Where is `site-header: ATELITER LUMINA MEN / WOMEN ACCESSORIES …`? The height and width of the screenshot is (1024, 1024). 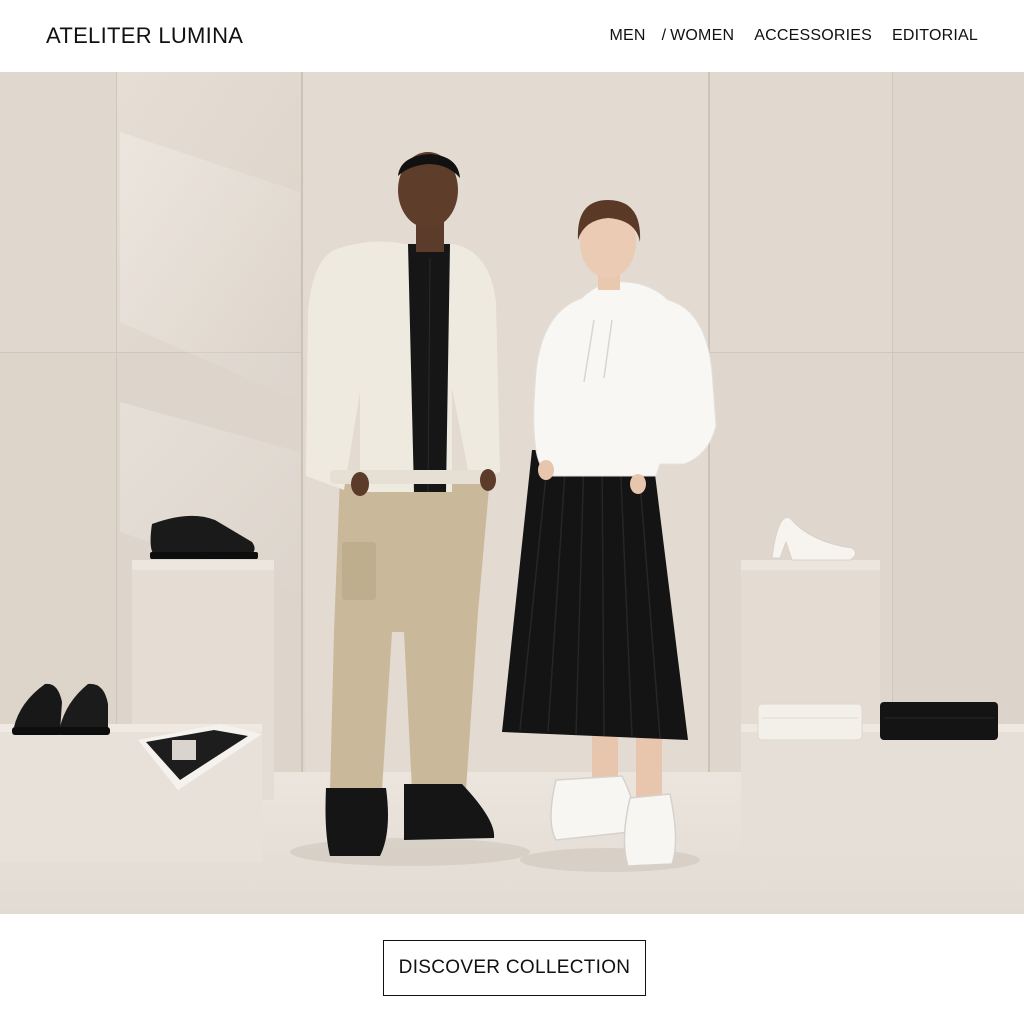 site-header: ATELITER LUMINA MEN / WOMEN ACCESSORIES … is located at coordinates (512, 36).